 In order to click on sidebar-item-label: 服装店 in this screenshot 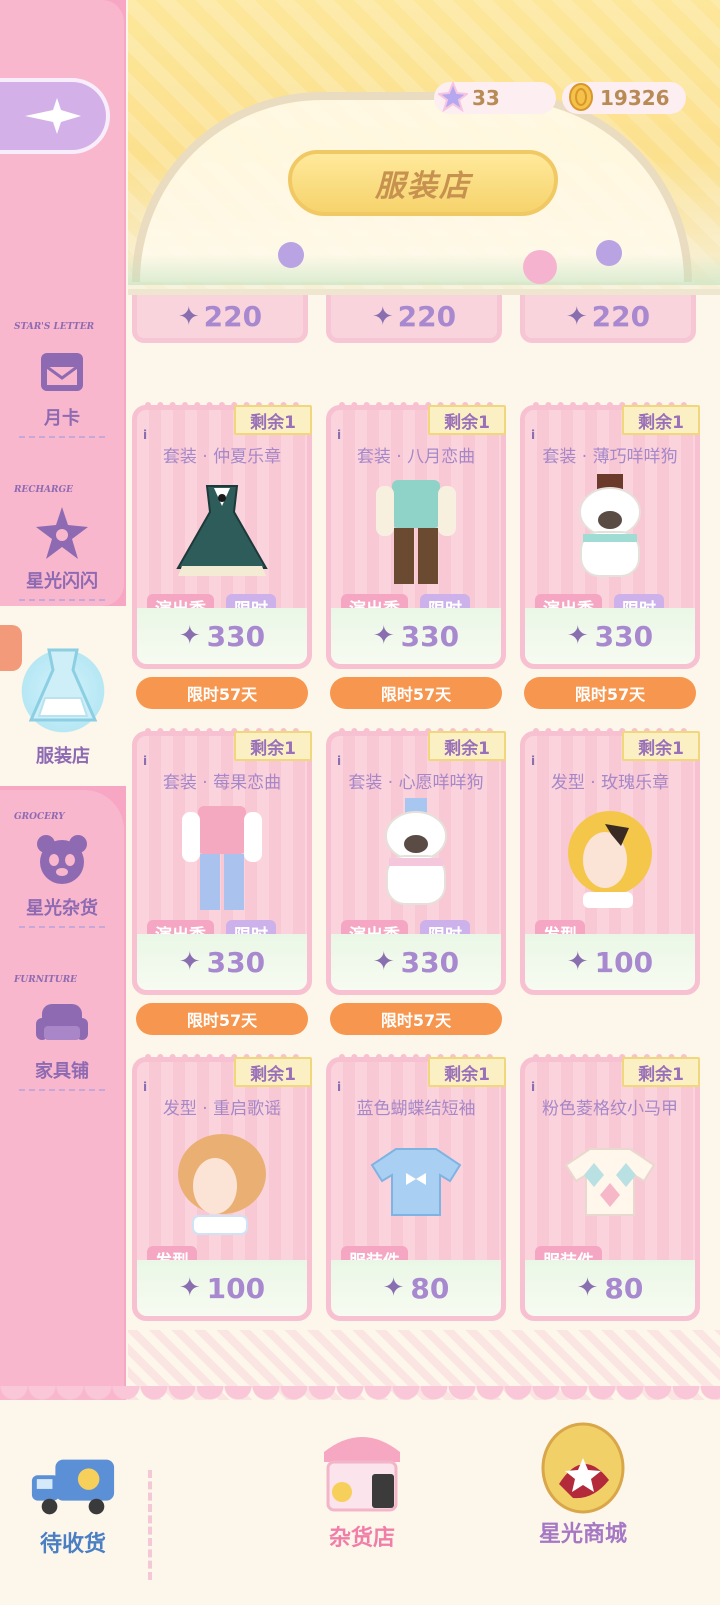, I will do `click(63, 756)`.